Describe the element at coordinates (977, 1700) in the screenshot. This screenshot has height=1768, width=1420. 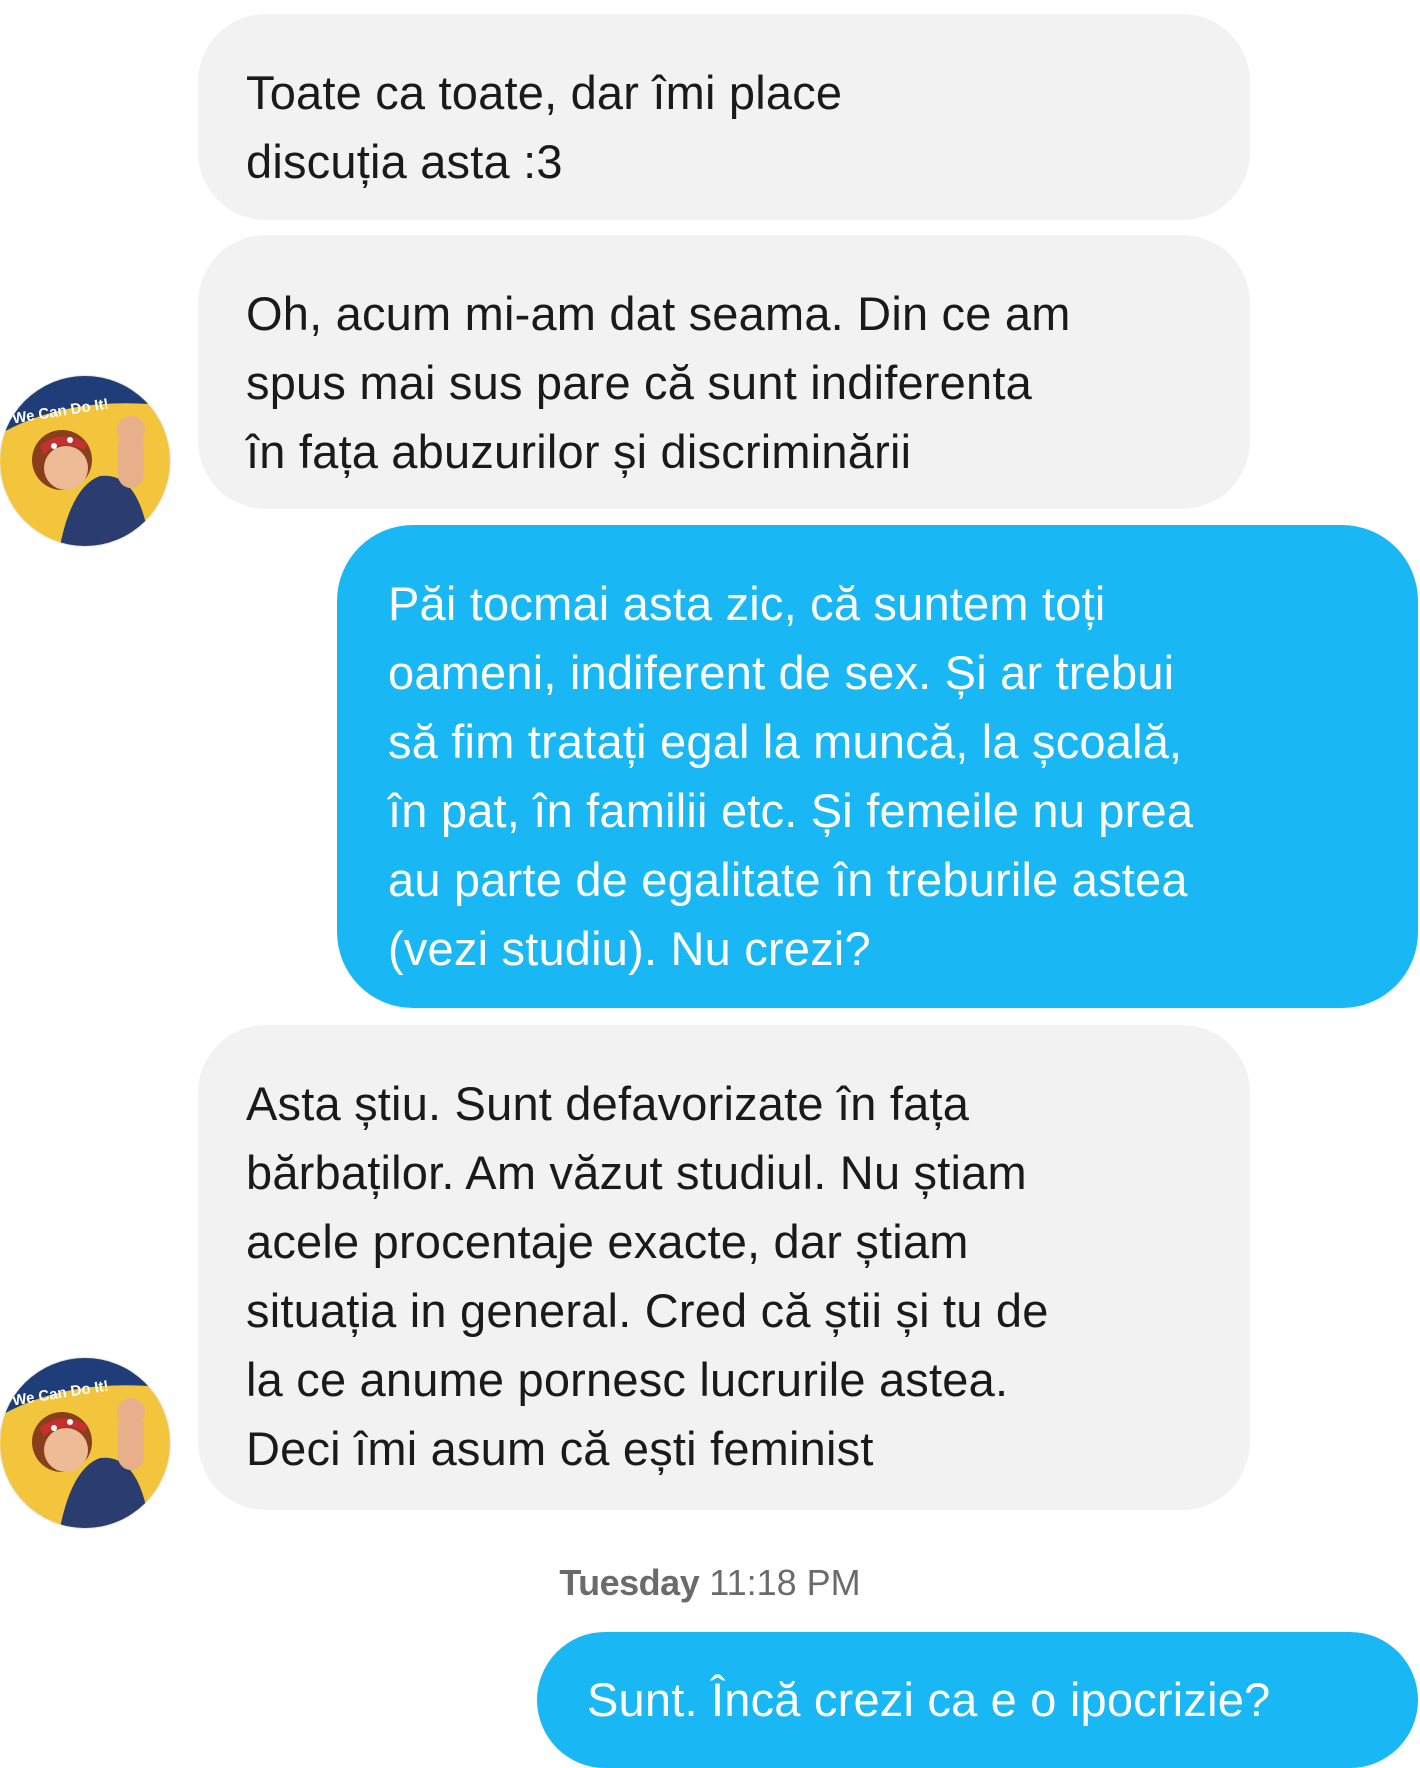
I see `outgoing-message-bubble: Sunt. Încă crezi ca e o ipocrizie?` at that location.